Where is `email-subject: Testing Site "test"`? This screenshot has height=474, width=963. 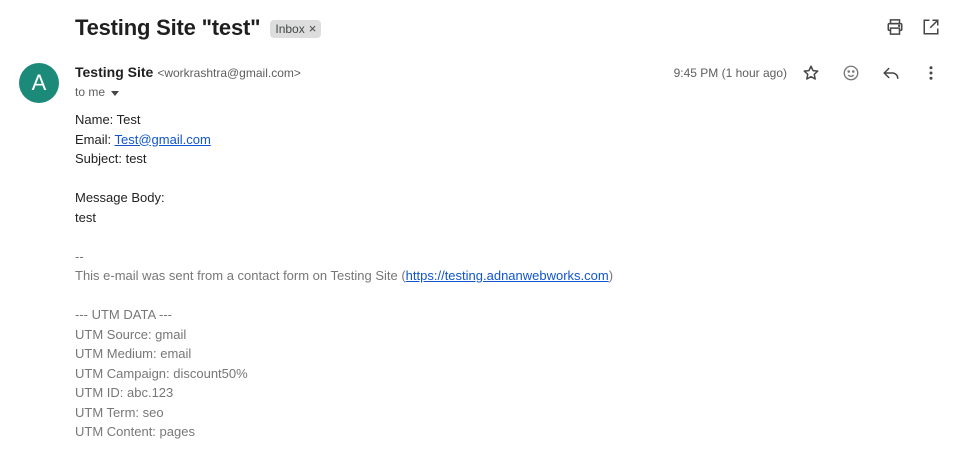 email-subject: Testing Site "test" is located at coordinates (168, 27).